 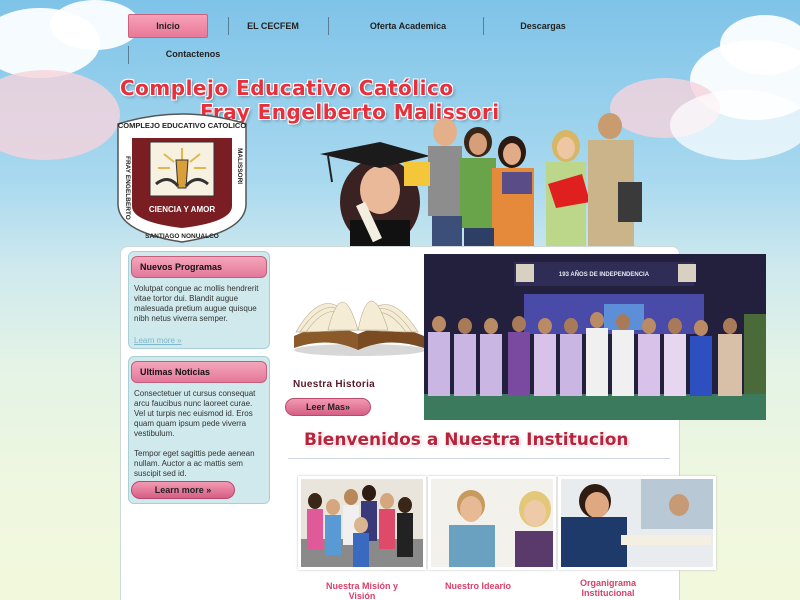 I want to click on welcome-heading: Bienvenidos a Nuestra Institucion, so click(x=466, y=440).